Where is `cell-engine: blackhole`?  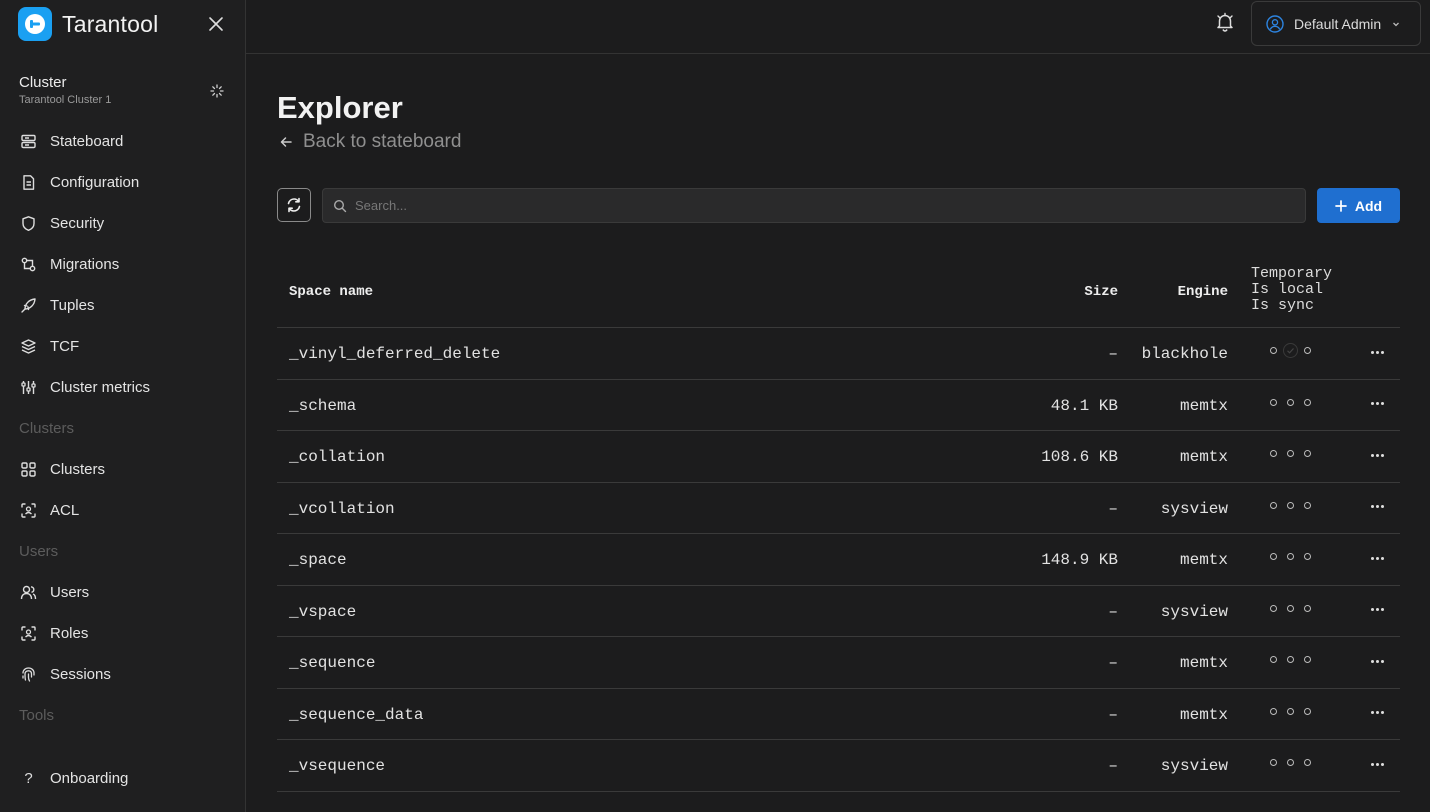 cell-engine: blackhole is located at coordinates (1184, 354).